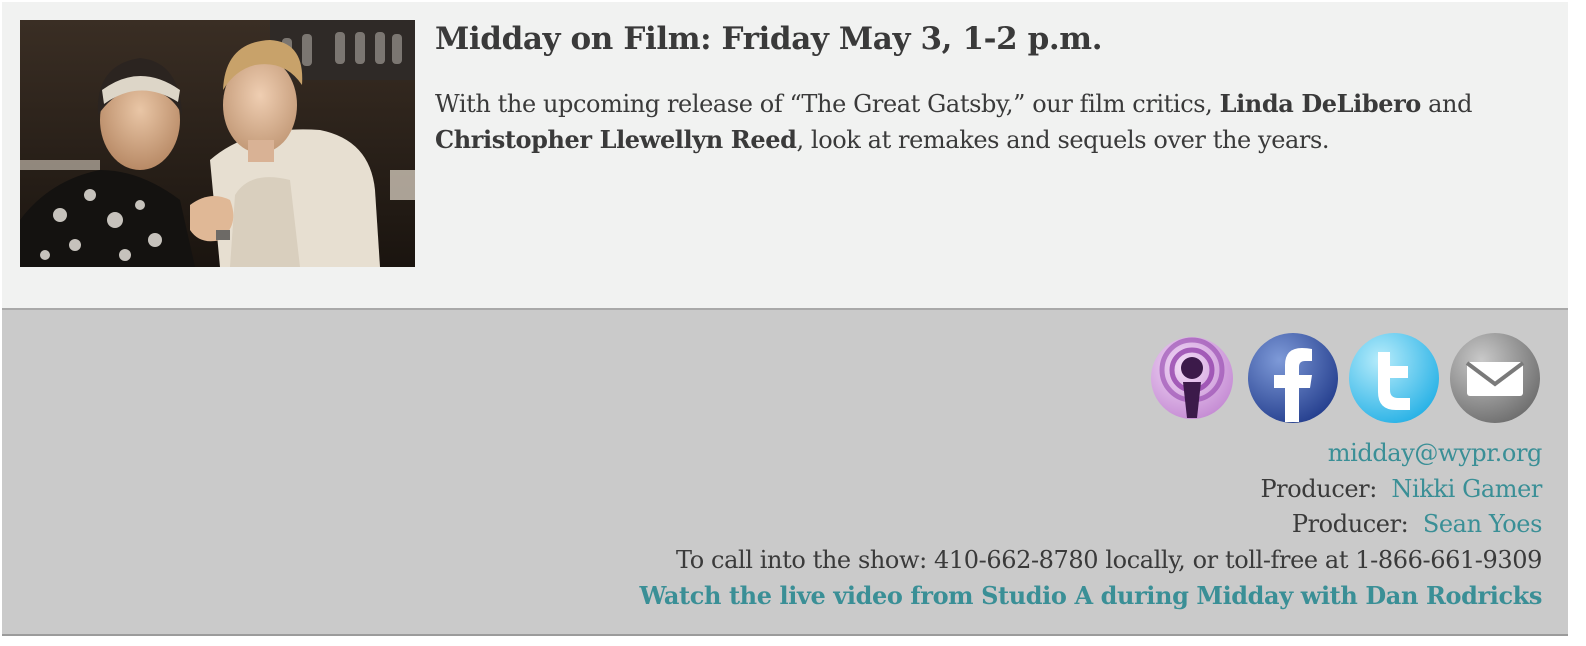  I want to click on email-row: midday@wypr.org, so click(1091, 454).